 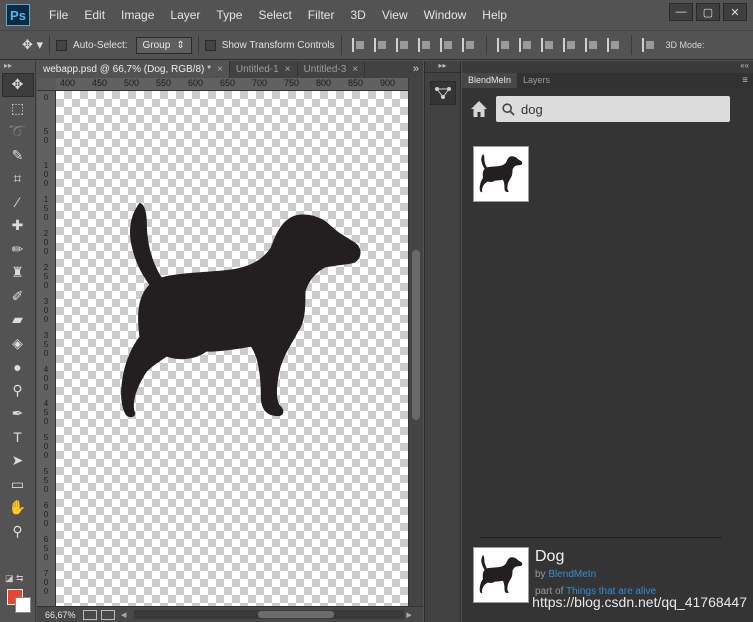 I want to click on auto-align-icon, so click(x=648, y=45).